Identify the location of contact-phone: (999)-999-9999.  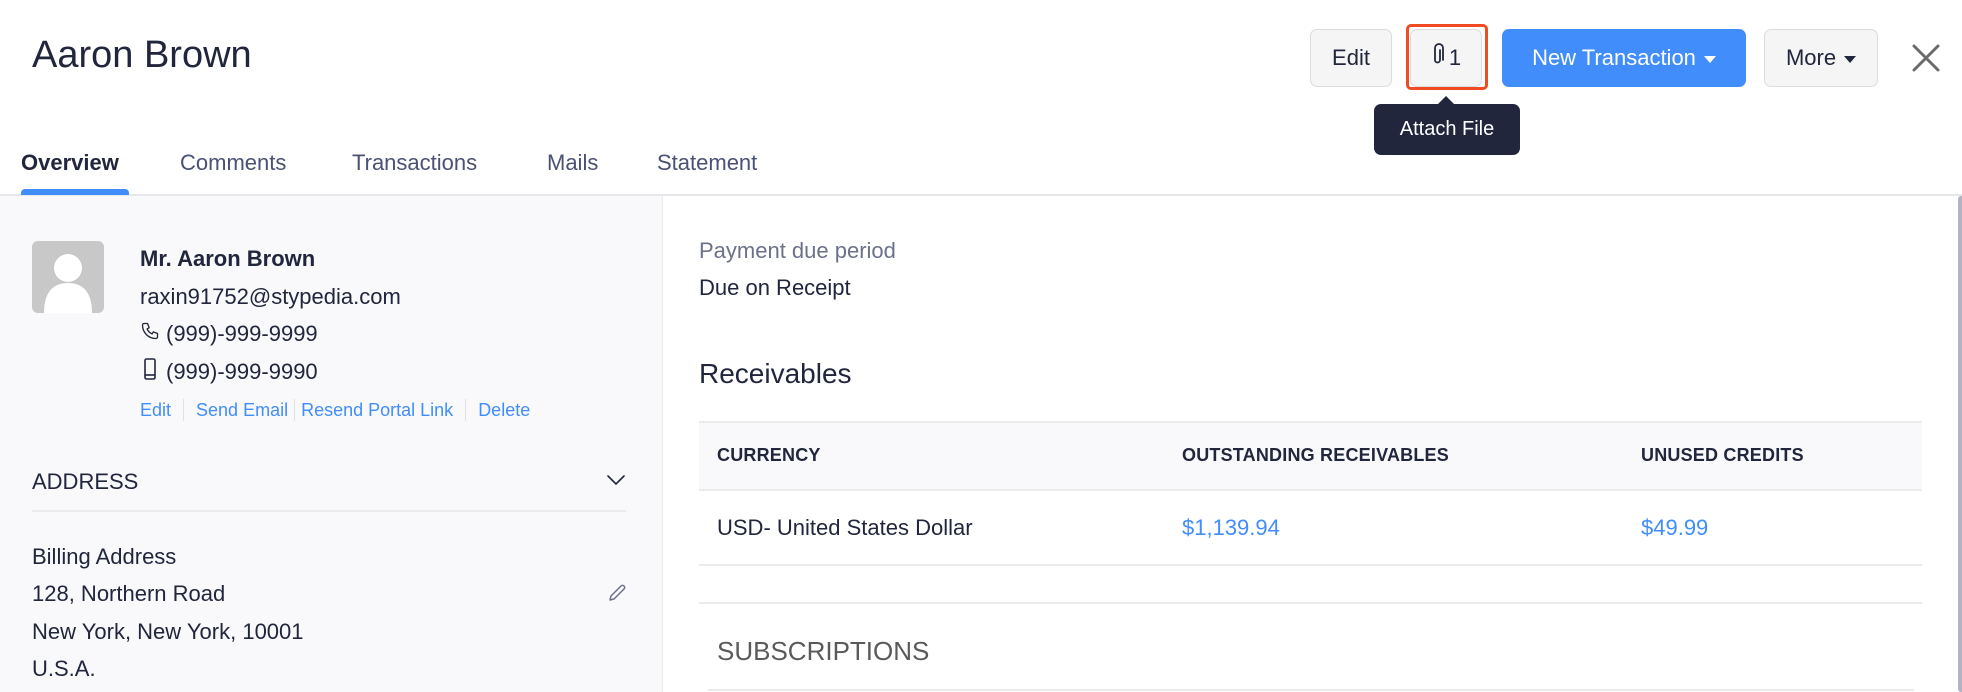
(229, 334).